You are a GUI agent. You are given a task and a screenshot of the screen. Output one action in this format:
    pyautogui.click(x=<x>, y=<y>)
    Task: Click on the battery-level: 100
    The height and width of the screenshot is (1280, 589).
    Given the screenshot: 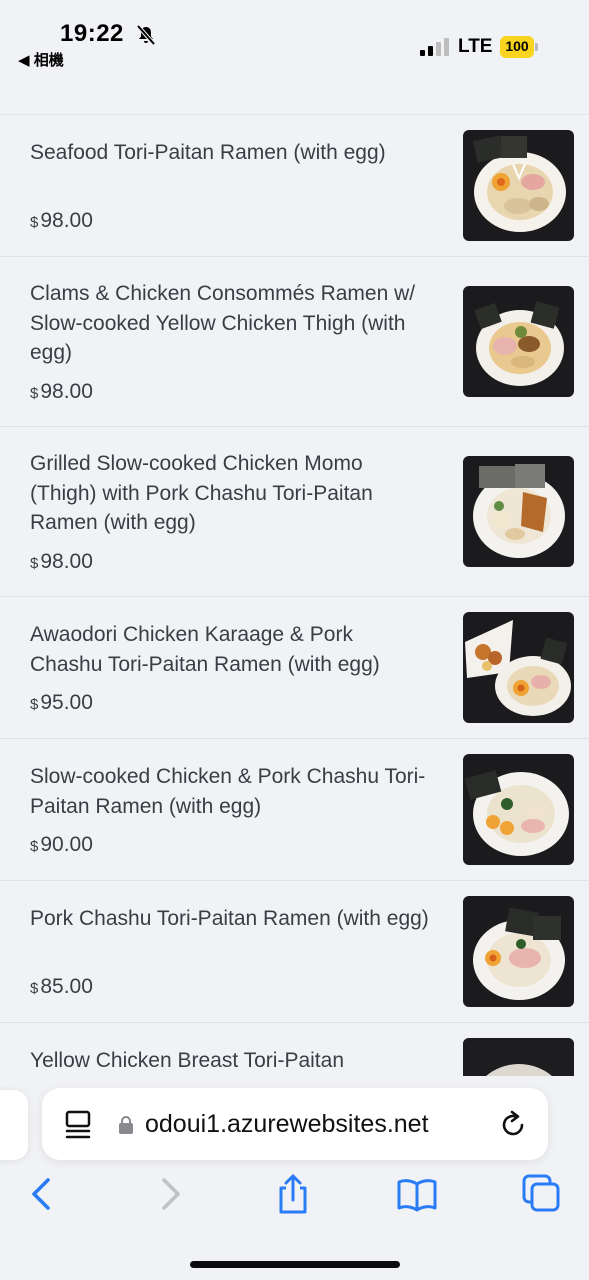 What is the action you would take?
    pyautogui.click(x=517, y=46)
    